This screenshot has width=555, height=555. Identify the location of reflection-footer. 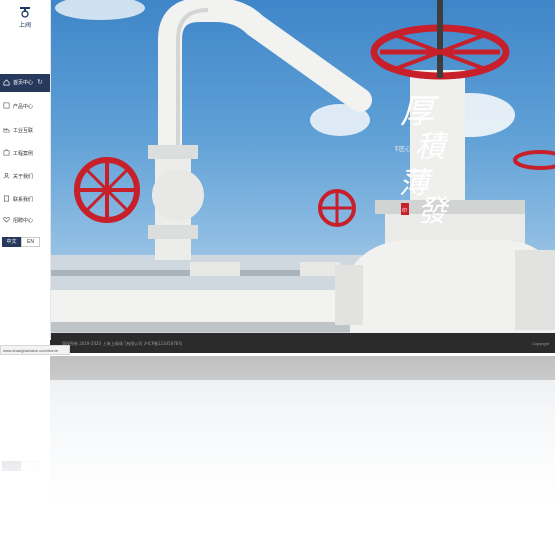
(302, 368).